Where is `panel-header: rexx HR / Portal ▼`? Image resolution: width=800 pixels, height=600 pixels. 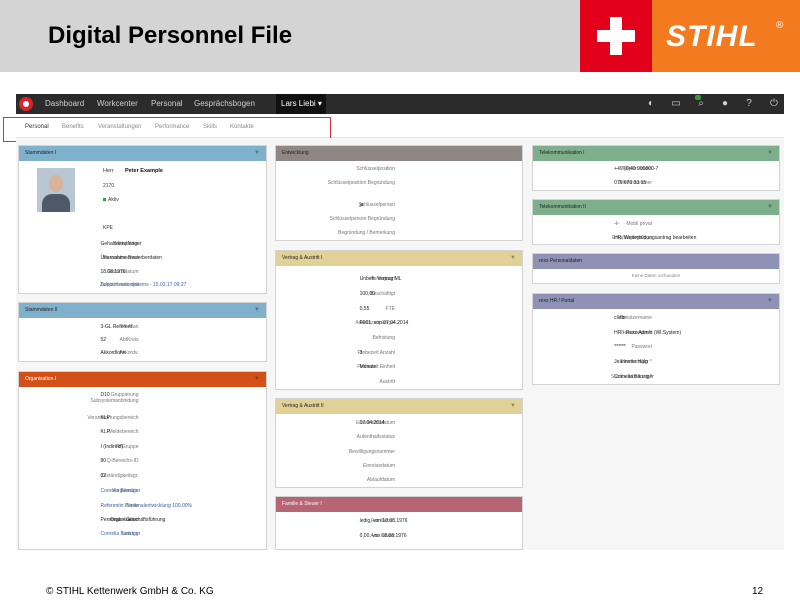
panel-header: rexx HR / Portal ▼ is located at coordinates (656, 301).